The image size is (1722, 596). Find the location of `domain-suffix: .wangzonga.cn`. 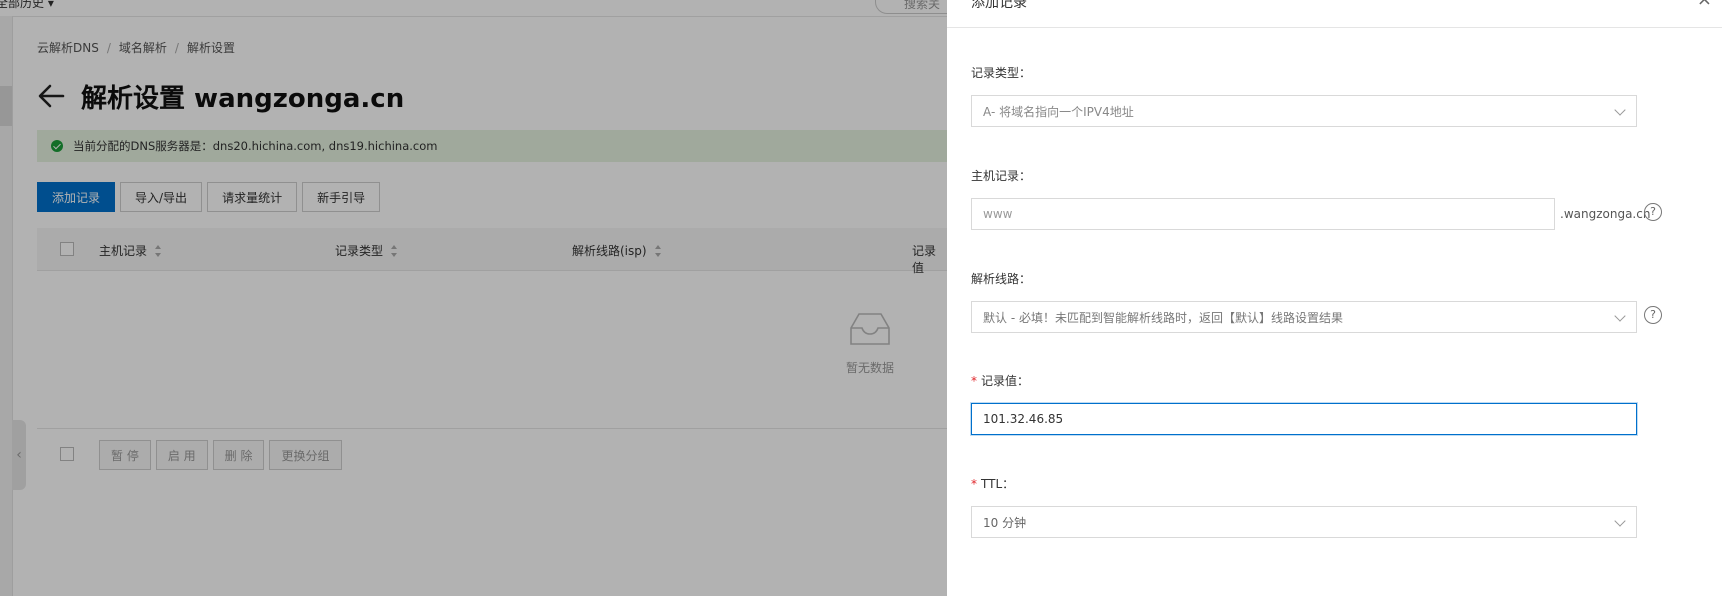

domain-suffix: .wangzonga.cn is located at coordinates (1605, 214).